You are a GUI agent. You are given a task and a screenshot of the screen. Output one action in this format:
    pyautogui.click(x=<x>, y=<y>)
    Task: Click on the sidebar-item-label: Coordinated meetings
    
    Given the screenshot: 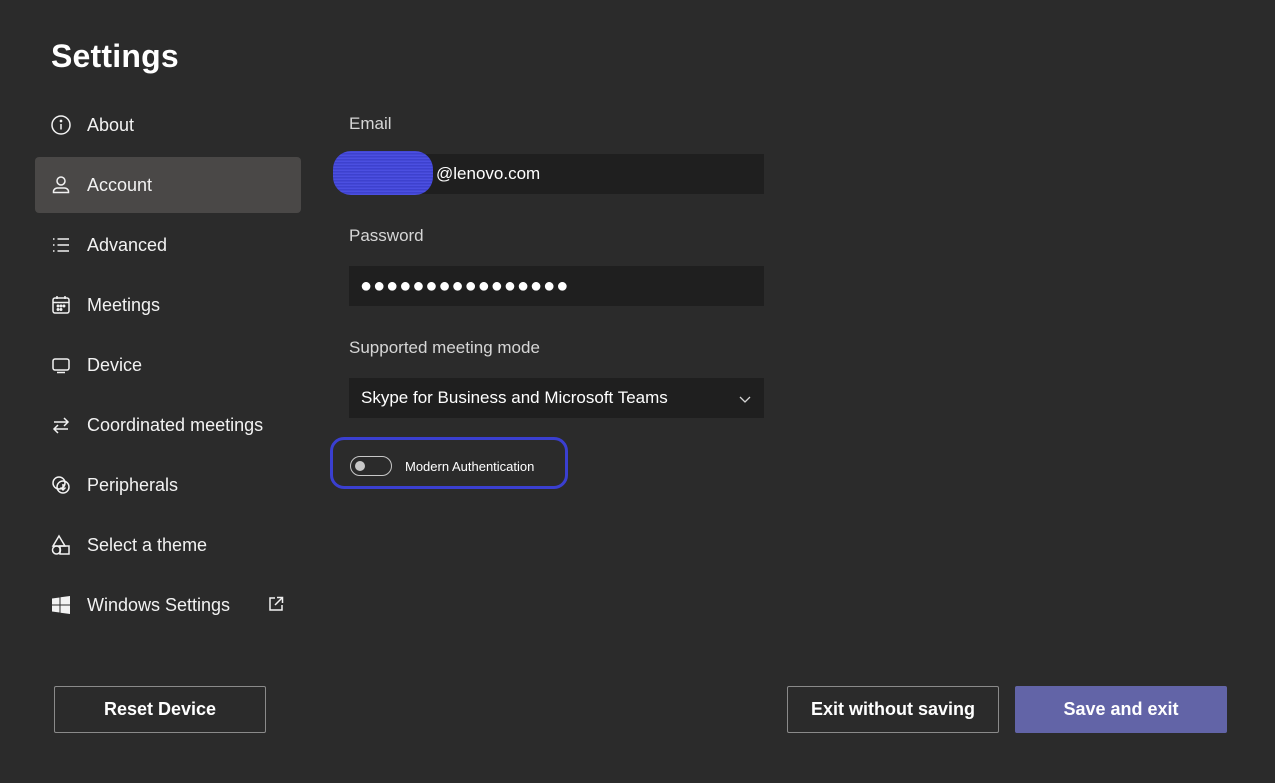 What is the action you would take?
    pyautogui.click(x=175, y=424)
    